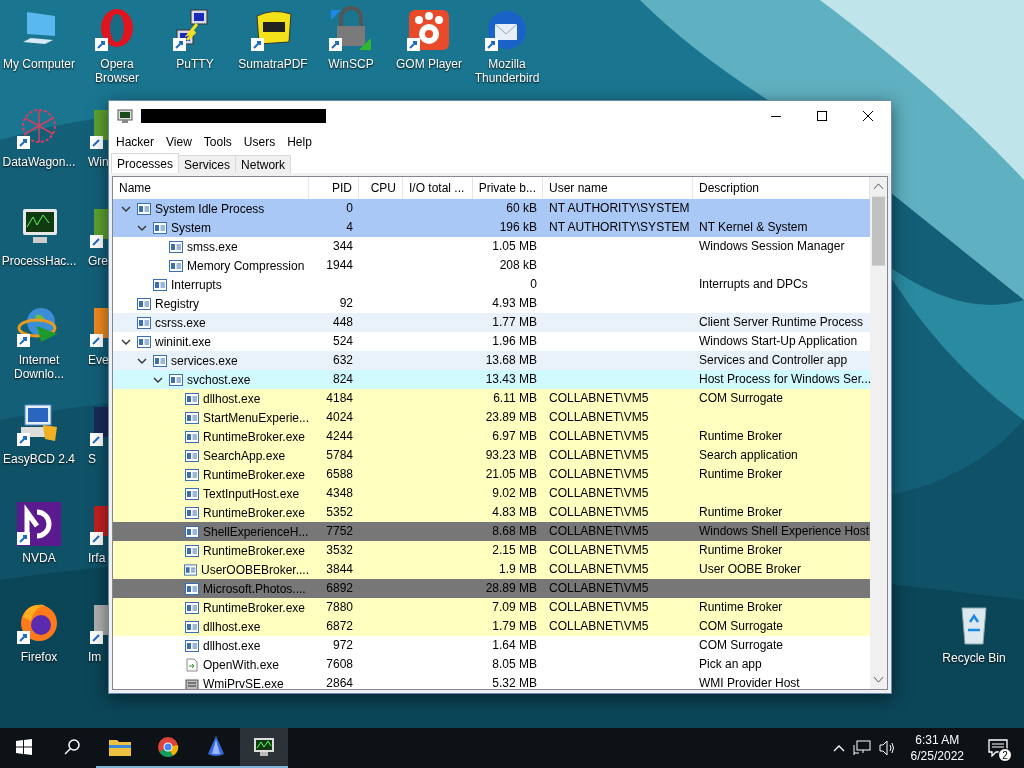 Image resolution: width=1024 pixels, height=768 pixels. Describe the element at coordinates (135, 142) in the screenshot. I see `menu-item: Hacker` at that location.